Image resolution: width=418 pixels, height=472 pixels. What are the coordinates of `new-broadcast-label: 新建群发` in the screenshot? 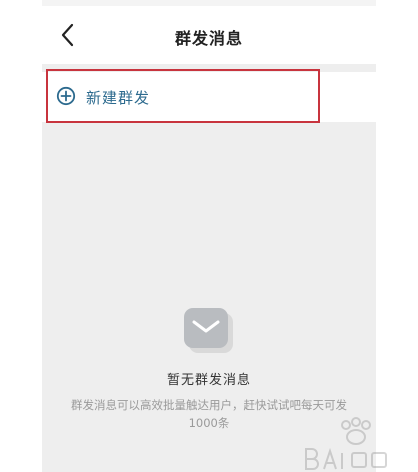 It's located at (118, 98).